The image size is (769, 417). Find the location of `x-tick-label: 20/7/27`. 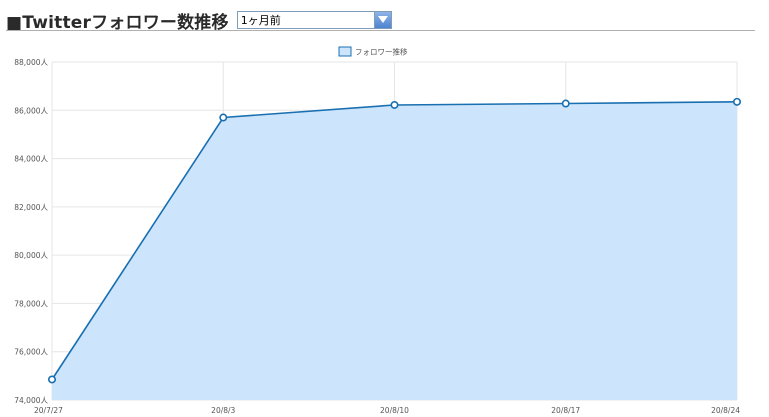

x-tick-label: 20/7/27 is located at coordinates (48, 410).